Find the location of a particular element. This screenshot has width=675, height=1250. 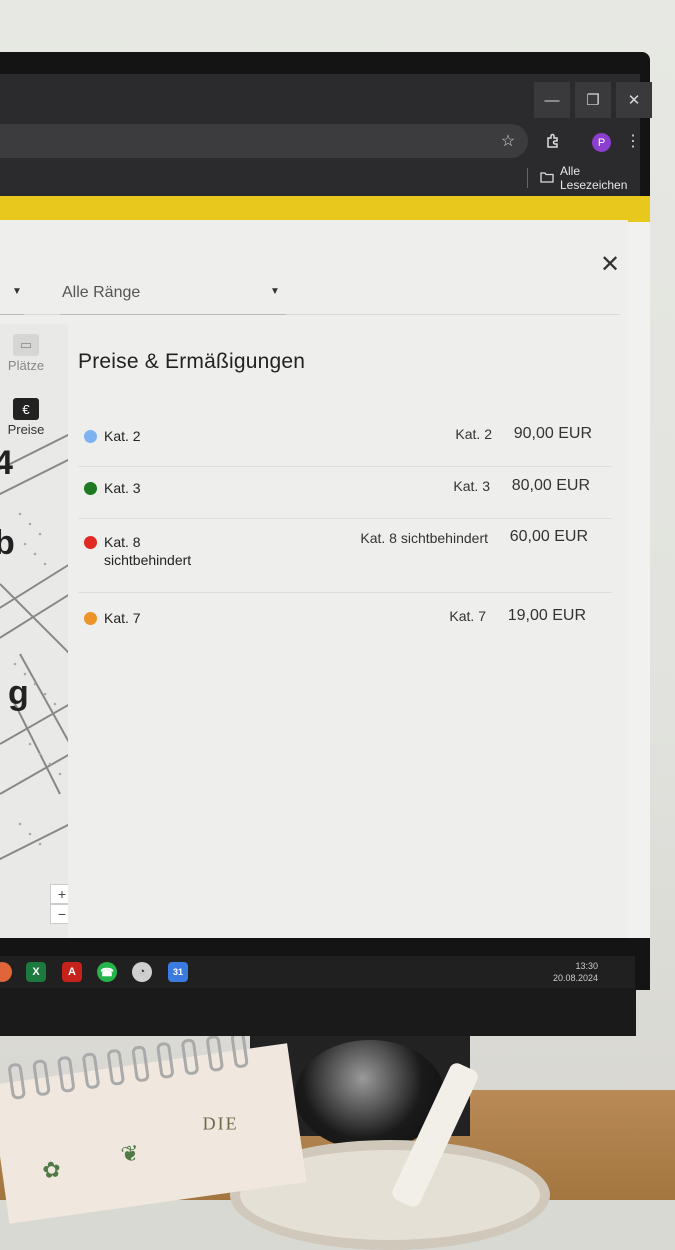

profile-avatar: P is located at coordinates (601, 142).